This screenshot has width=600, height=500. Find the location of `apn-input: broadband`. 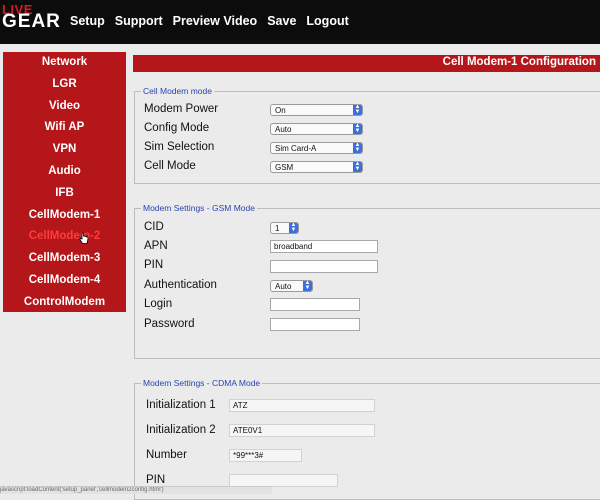

apn-input: broadband is located at coordinates (324, 246).